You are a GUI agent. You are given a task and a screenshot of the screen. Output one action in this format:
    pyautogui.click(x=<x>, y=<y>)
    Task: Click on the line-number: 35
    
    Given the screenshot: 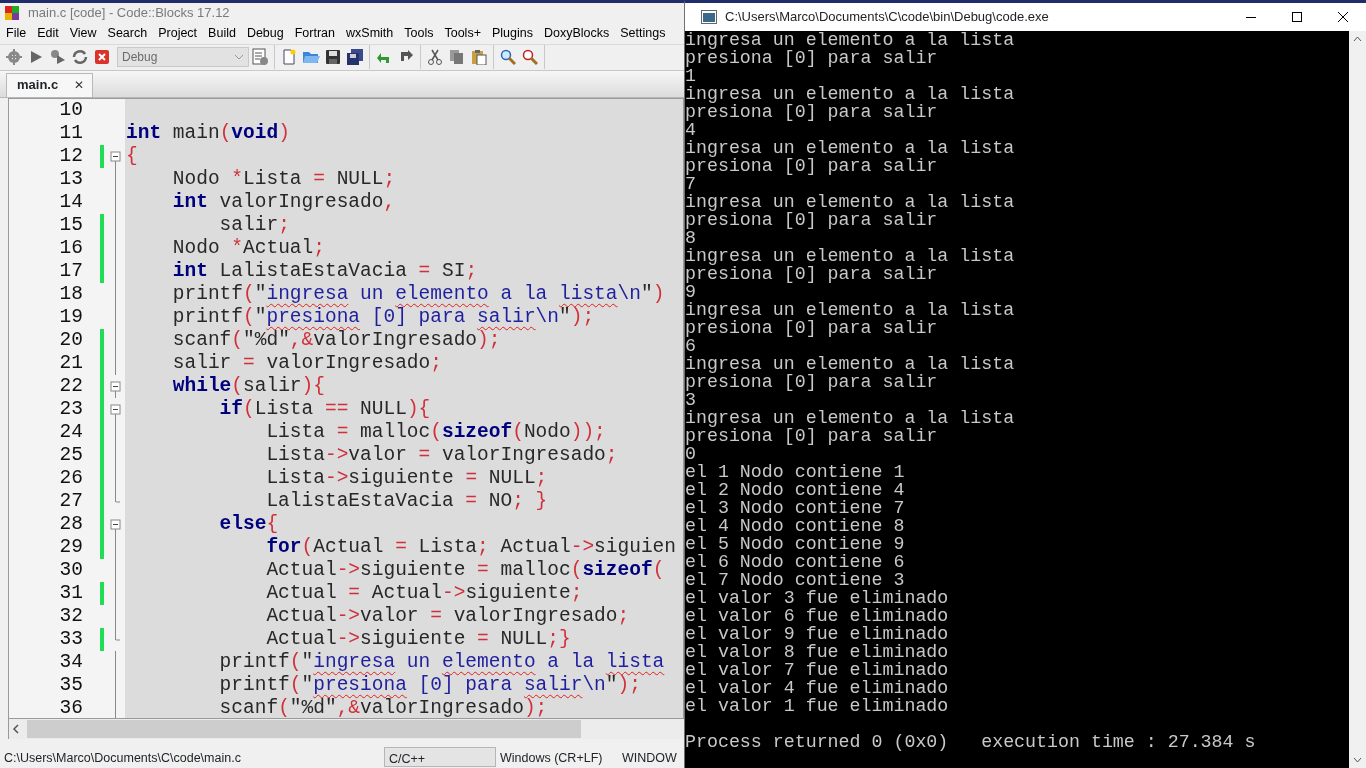 What is the action you would take?
    pyautogui.click(x=71, y=685)
    